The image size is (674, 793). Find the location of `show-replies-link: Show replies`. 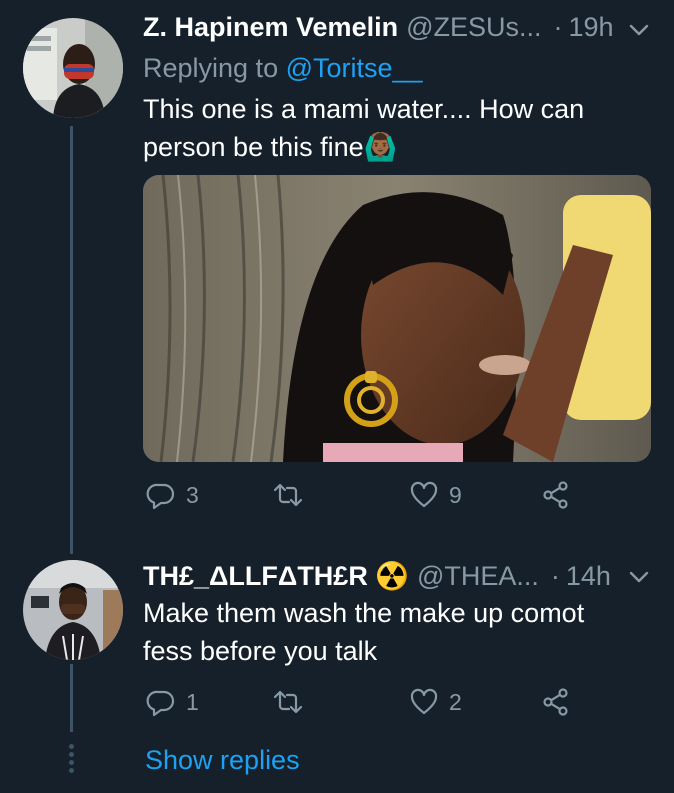

show-replies-link: Show replies is located at coordinates (222, 760).